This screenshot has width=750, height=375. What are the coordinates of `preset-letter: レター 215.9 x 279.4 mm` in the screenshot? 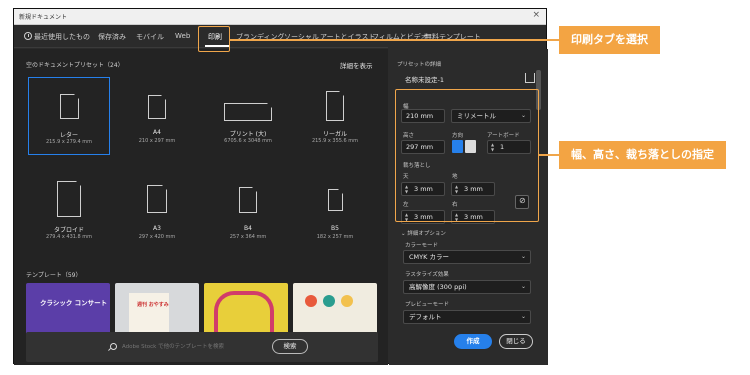 It's located at (69, 116).